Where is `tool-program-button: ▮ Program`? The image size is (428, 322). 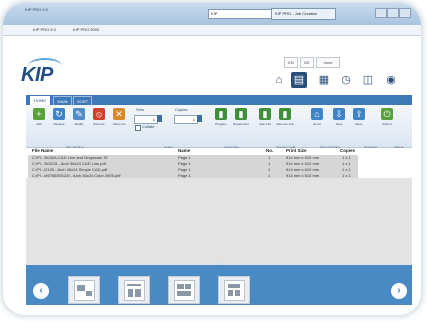
tool-program-button: ▮ Program is located at coordinates (221, 117).